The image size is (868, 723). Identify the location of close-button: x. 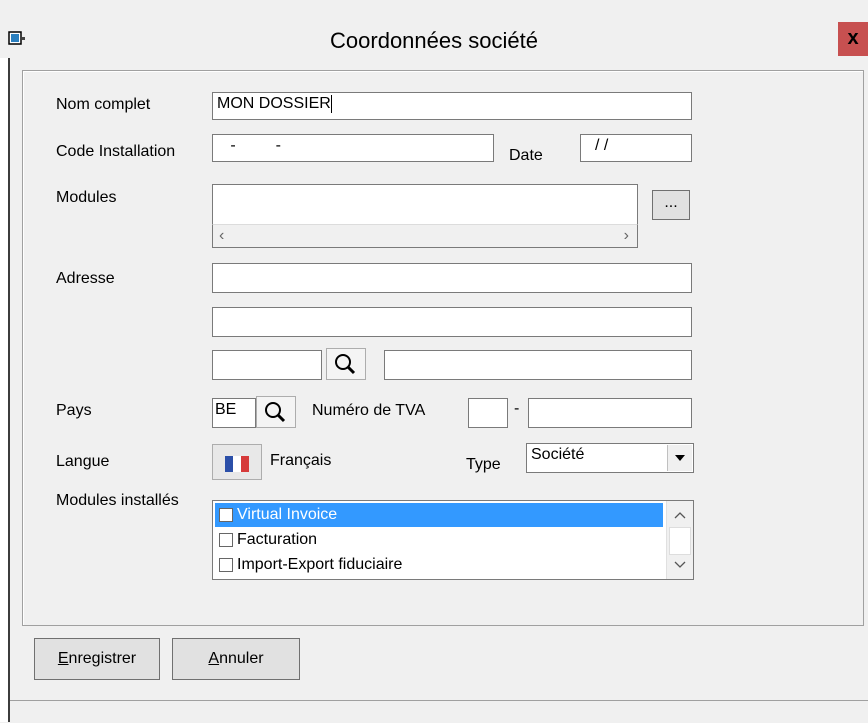
(853, 39).